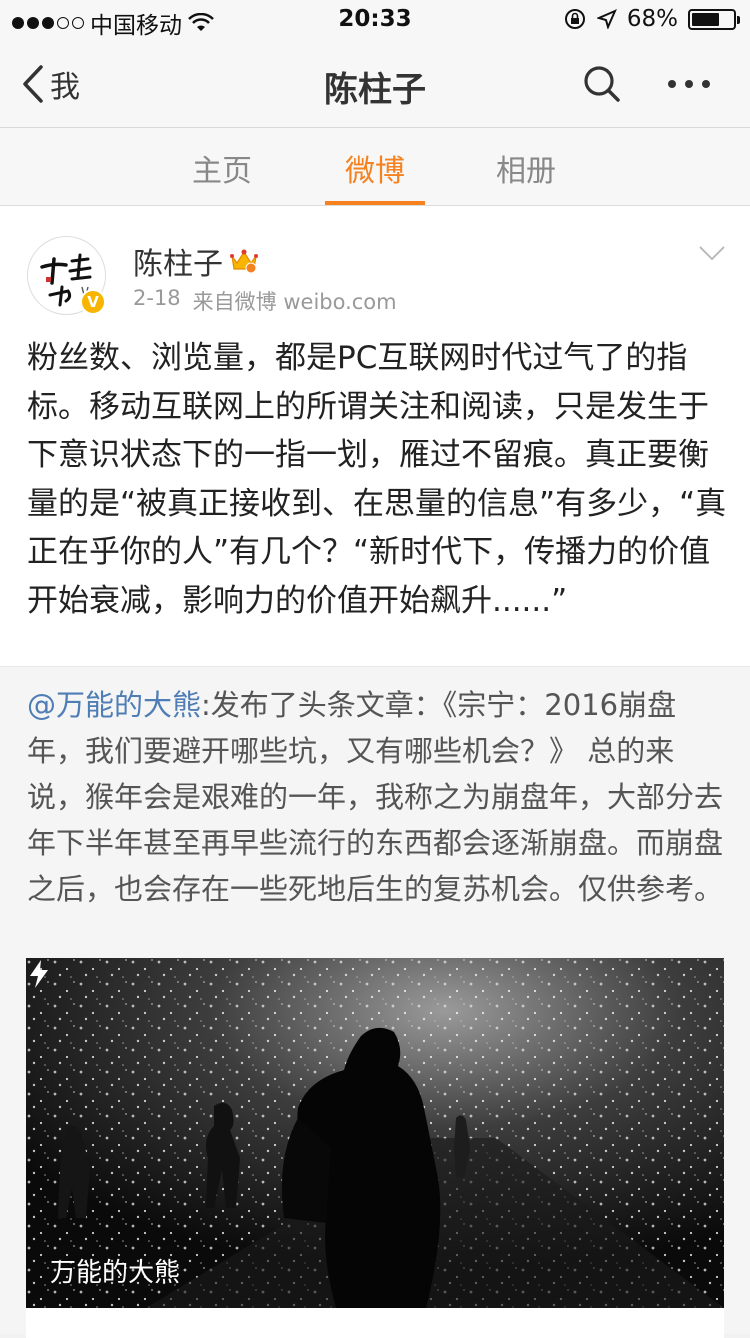 The width and height of the screenshot is (750, 1338). What do you see at coordinates (294, 302) in the screenshot?
I see `post-source: 来自微博 weibo.com` at bounding box center [294, 302].